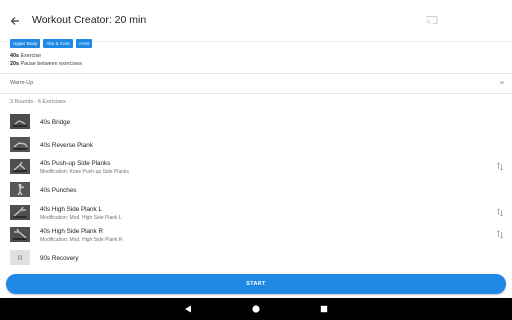 This screenshot has width=512, height=320. I want to click on square-recents-icon, so click(324, 309).